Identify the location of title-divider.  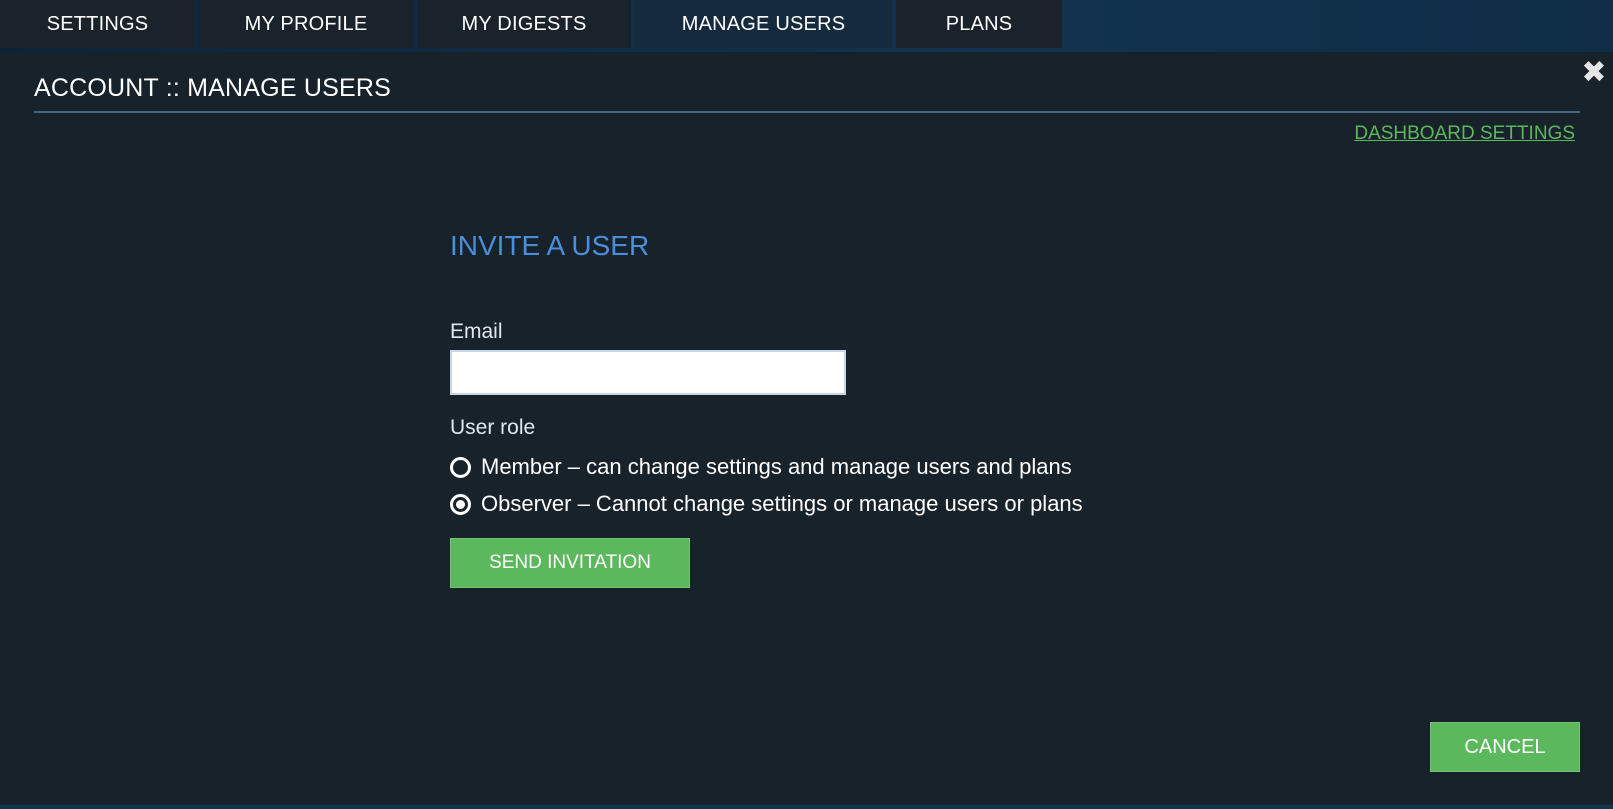
(807, 112).